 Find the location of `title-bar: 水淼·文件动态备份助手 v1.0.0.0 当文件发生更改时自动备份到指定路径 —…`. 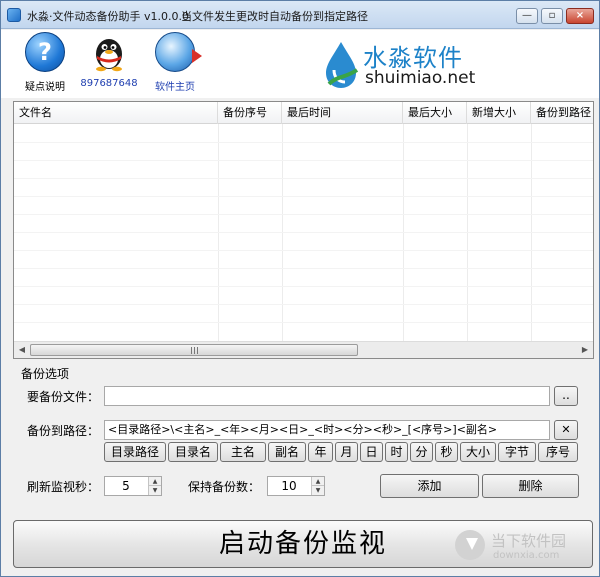

title-bar: 水淼·文件动态备份助手 v1.0.0.0 当文件发生更改时自动备份到指定路径 —… is located at coordinates (300, 15).